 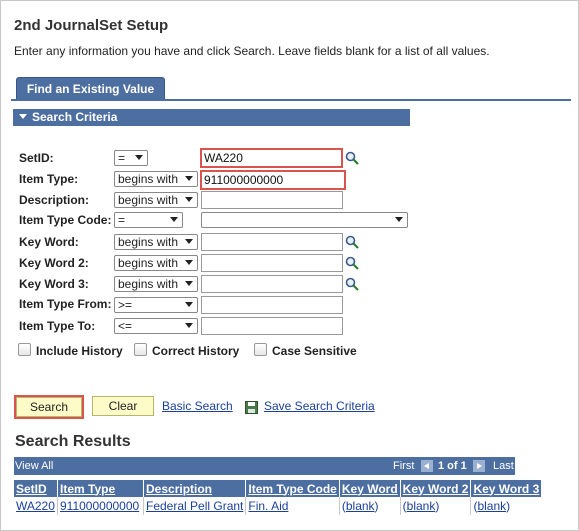 What do you see at coordinates (272, 263) in the screenshot?
I see `key-word-2-input` at bounding box center [272, 263].